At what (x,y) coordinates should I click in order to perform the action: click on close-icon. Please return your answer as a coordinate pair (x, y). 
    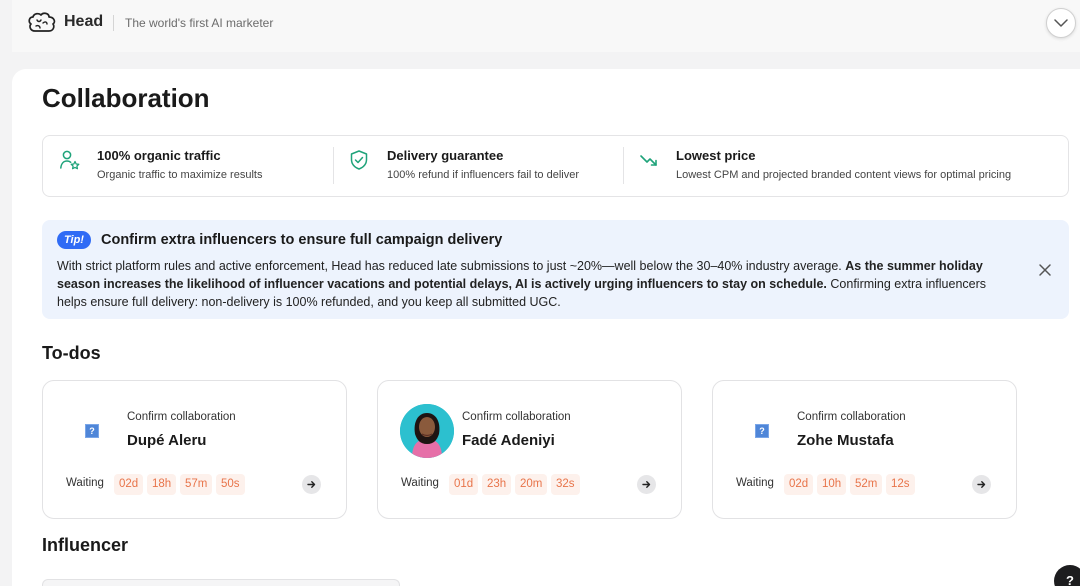
    Looking at the image, I should click on (1045, 270).